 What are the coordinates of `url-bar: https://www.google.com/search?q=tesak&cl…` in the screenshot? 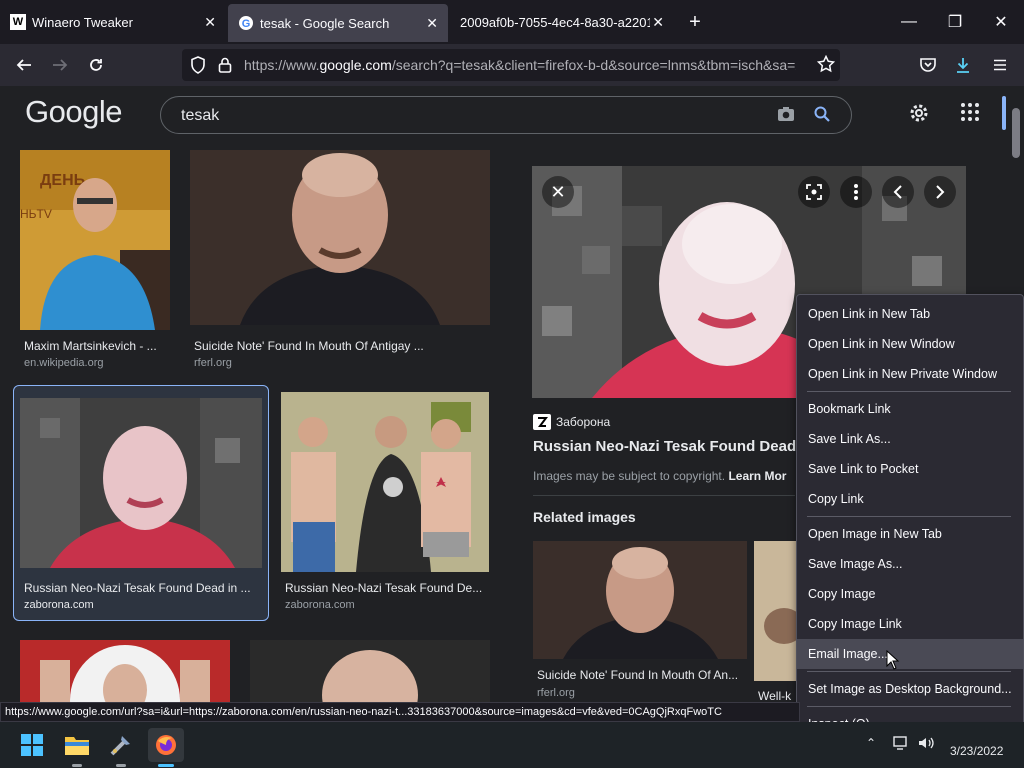 It's located at (511, 65).